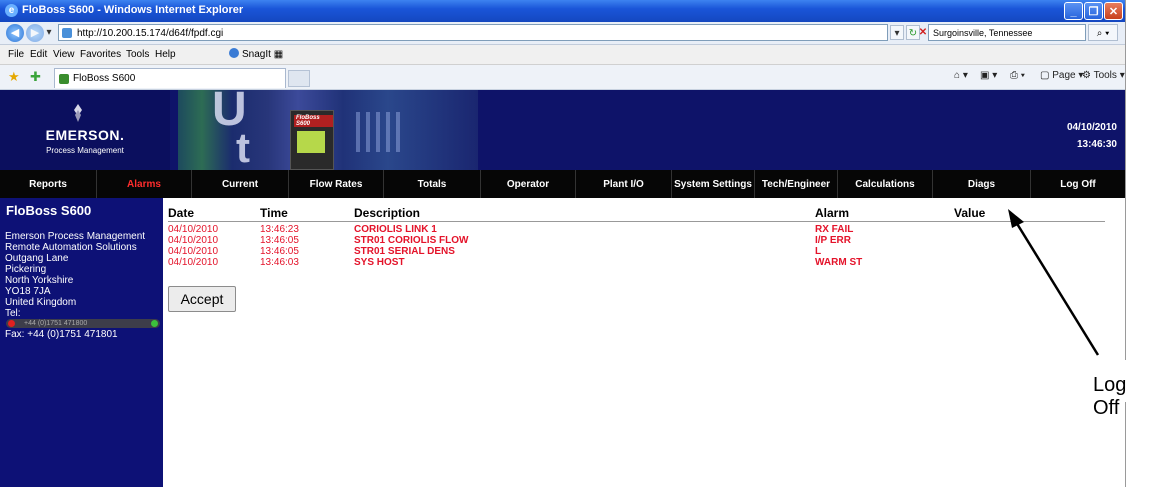  Describe the element at coordinates (1054, 282) in the screenshot. I see `annotation-arrow` at that location.